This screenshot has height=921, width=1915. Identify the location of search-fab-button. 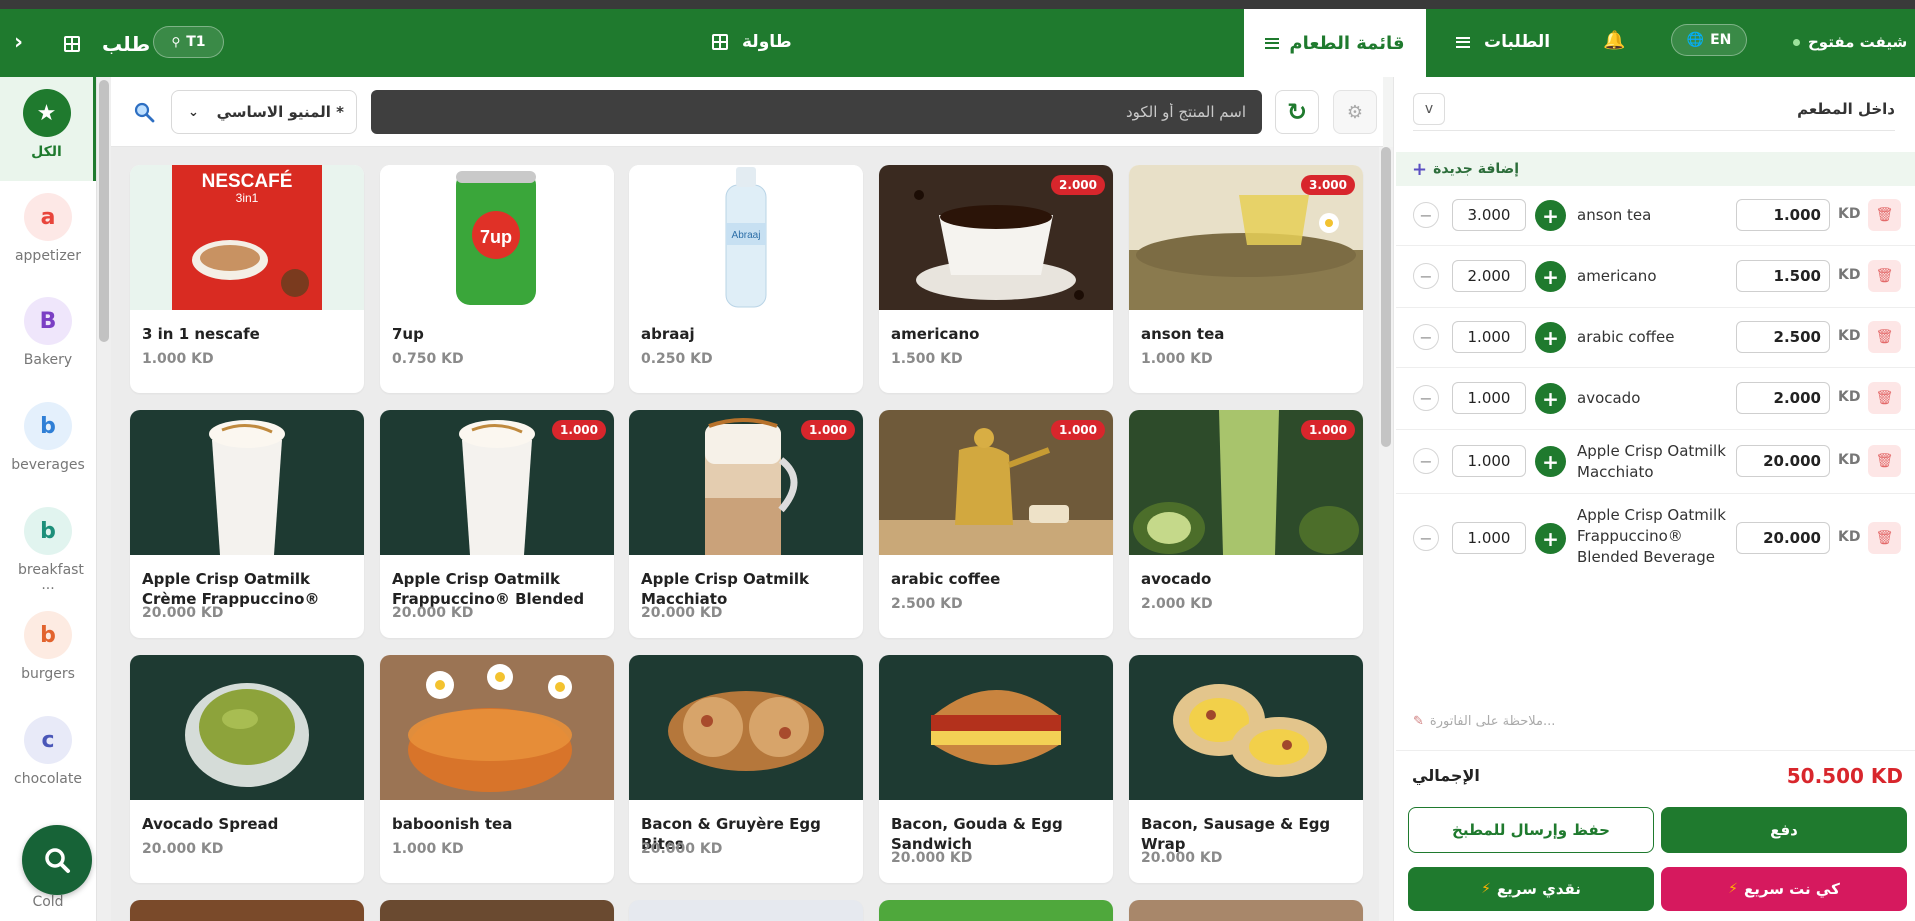
(57, 860).